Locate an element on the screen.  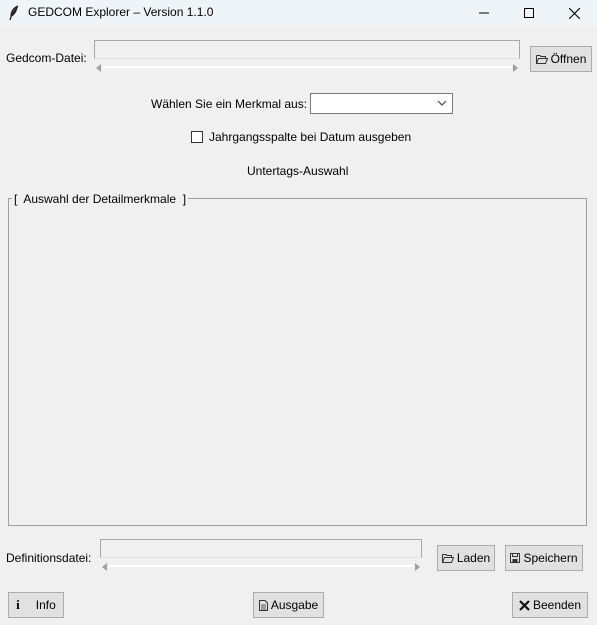
detail-features-title: [ Auswahl der Detailmerkmale ] is located at coordinates (100, 199).